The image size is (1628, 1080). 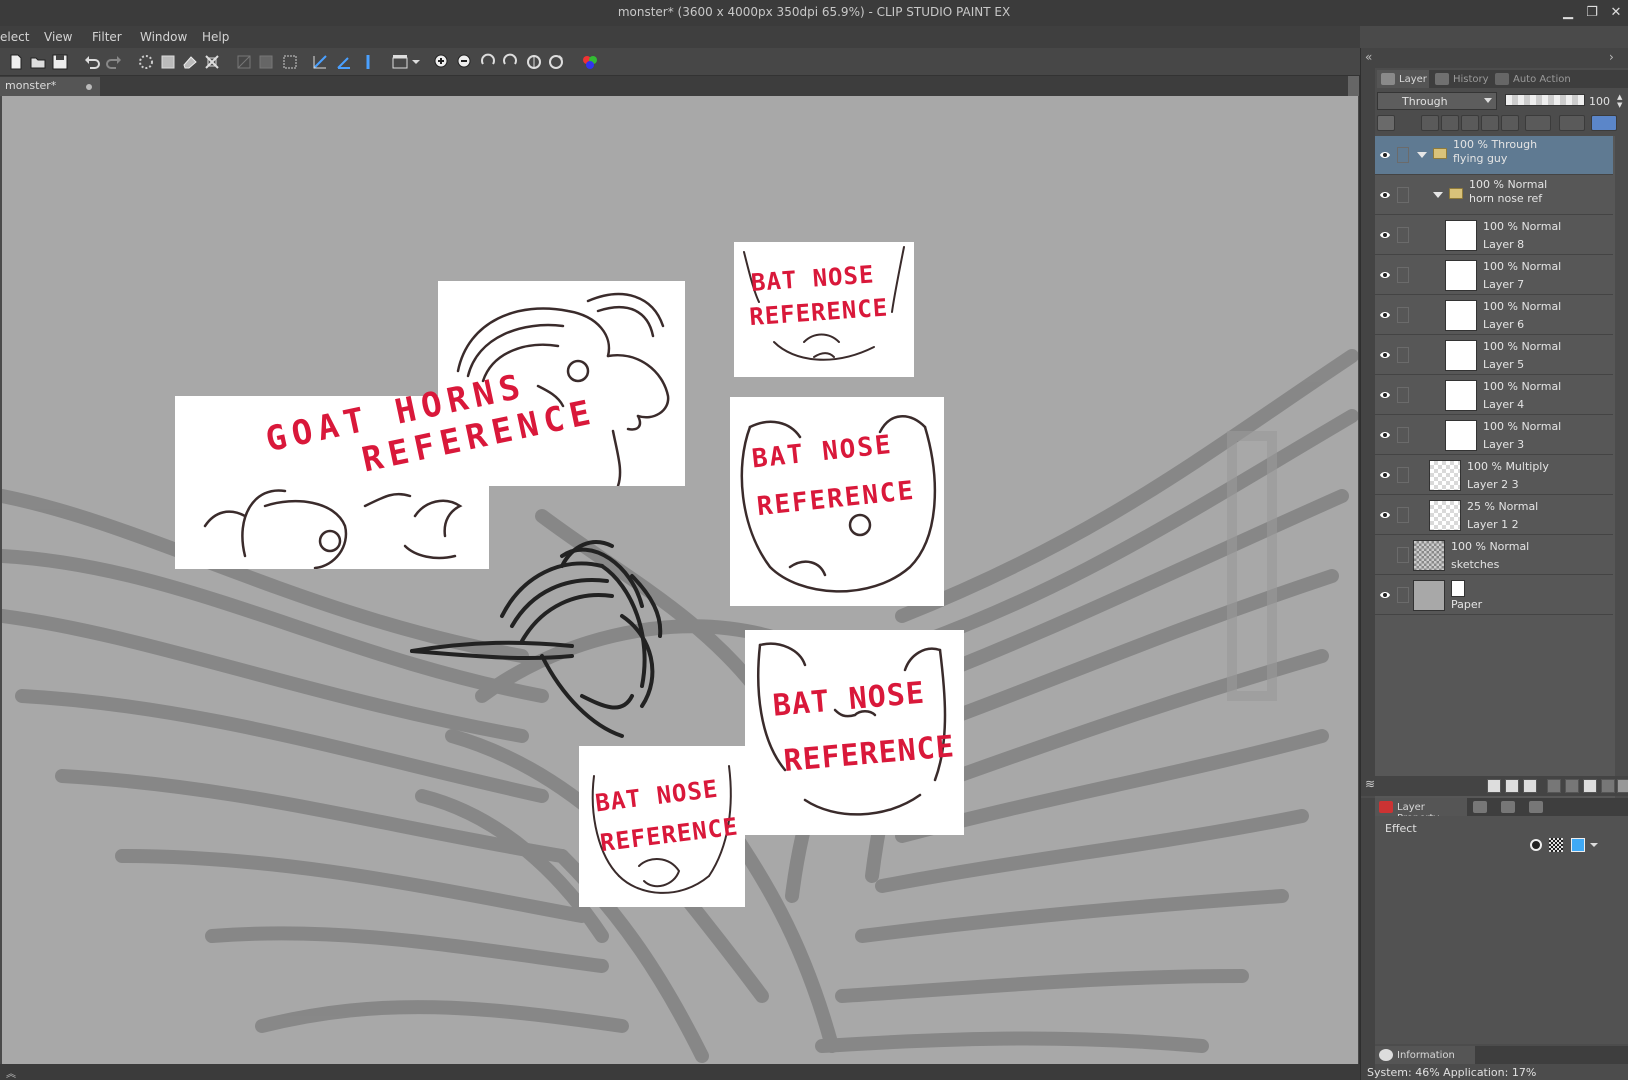 I want to click on canvas-size-icon, so click(x=400, y=62).